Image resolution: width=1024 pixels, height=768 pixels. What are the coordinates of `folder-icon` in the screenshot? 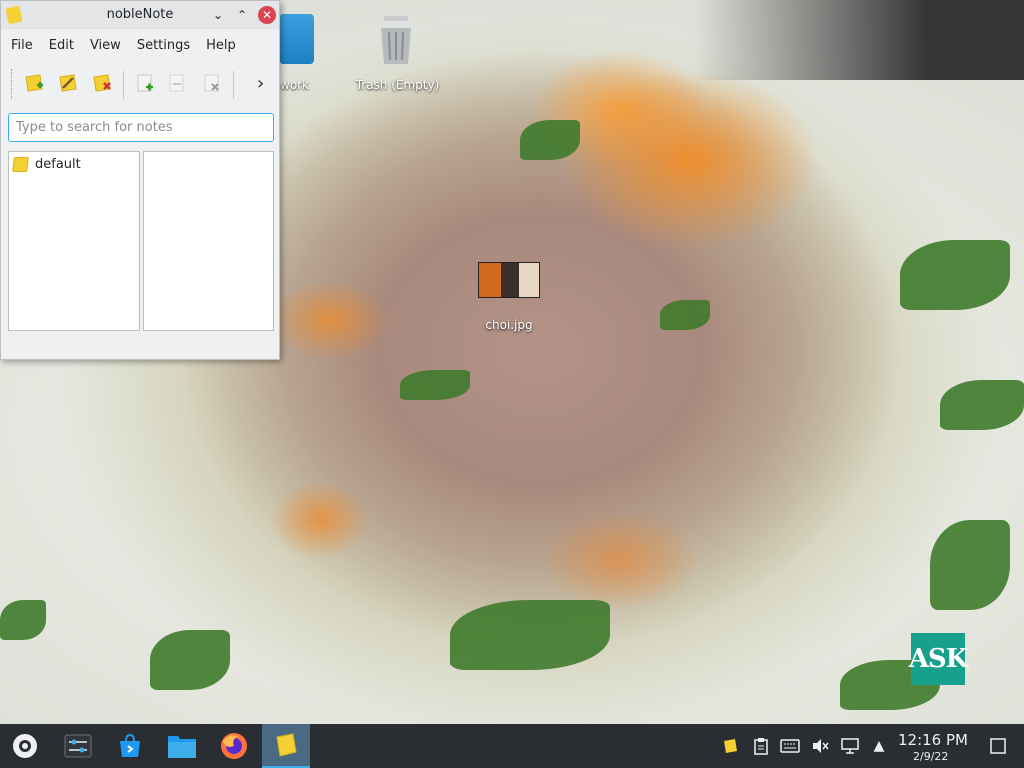 It's located at (20, 164).